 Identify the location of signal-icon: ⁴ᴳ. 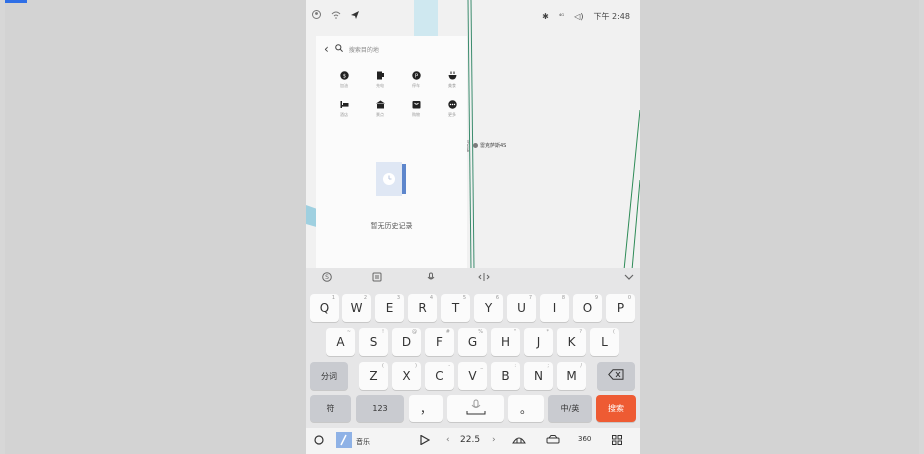
(561, 16).